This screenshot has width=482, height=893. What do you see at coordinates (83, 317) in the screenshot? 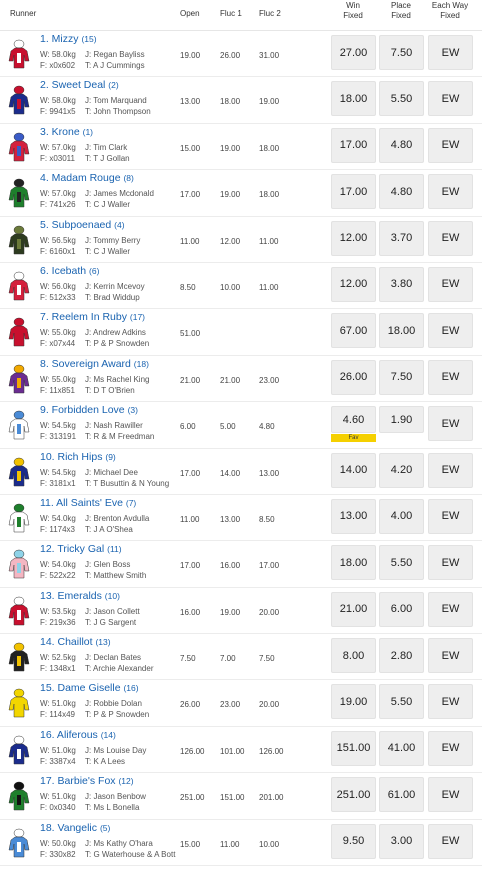
I see `runner-name: 7. Reelem In Ruby` at bounding box center [83, 317].